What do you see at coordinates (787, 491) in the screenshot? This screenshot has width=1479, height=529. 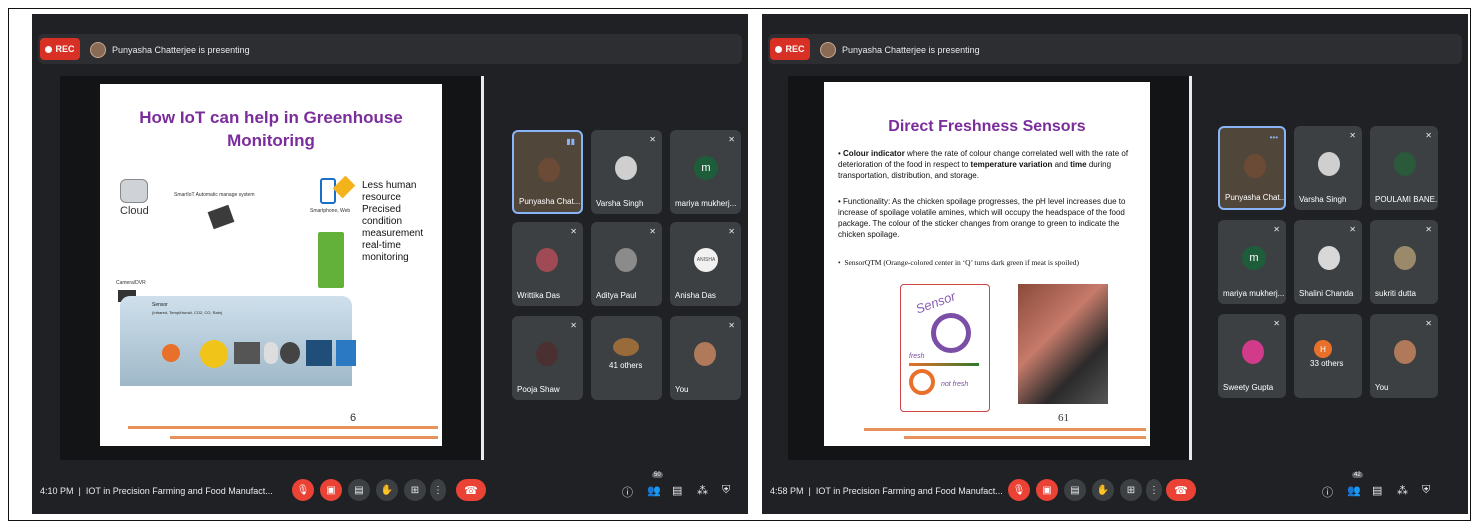 I see `time-label: 4:58 PM` at bounding box center [787, 491].